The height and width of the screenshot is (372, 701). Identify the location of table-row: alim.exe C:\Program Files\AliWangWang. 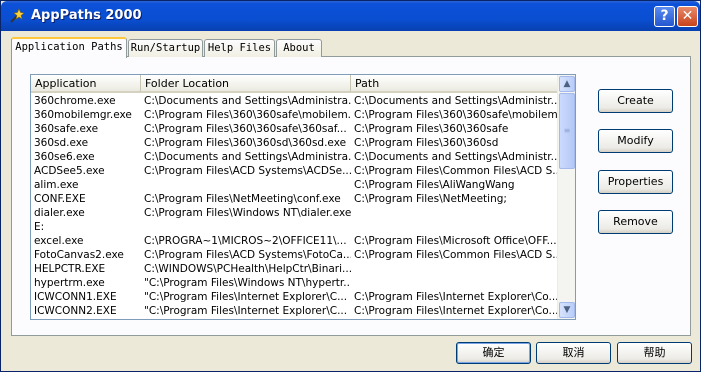
(295, 185).